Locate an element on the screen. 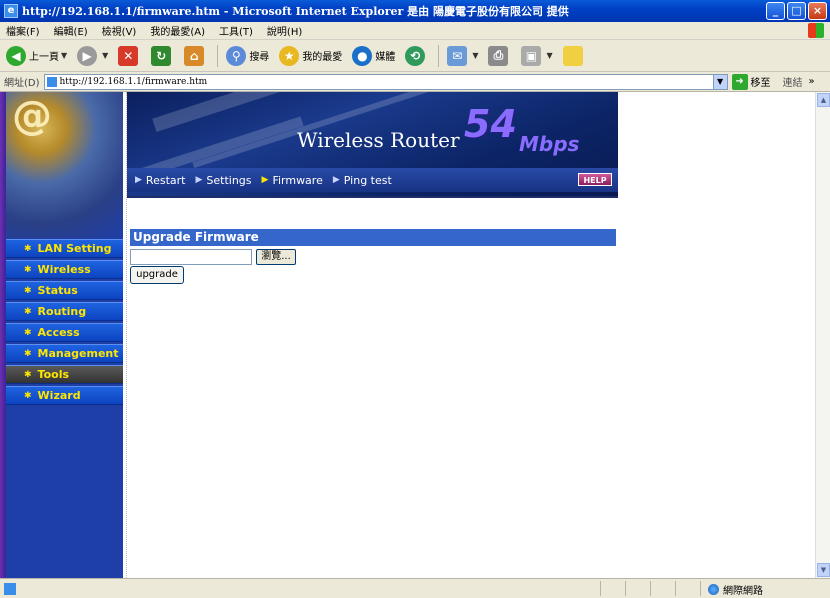  firmware-file-input is located at coordinates (191, 257).